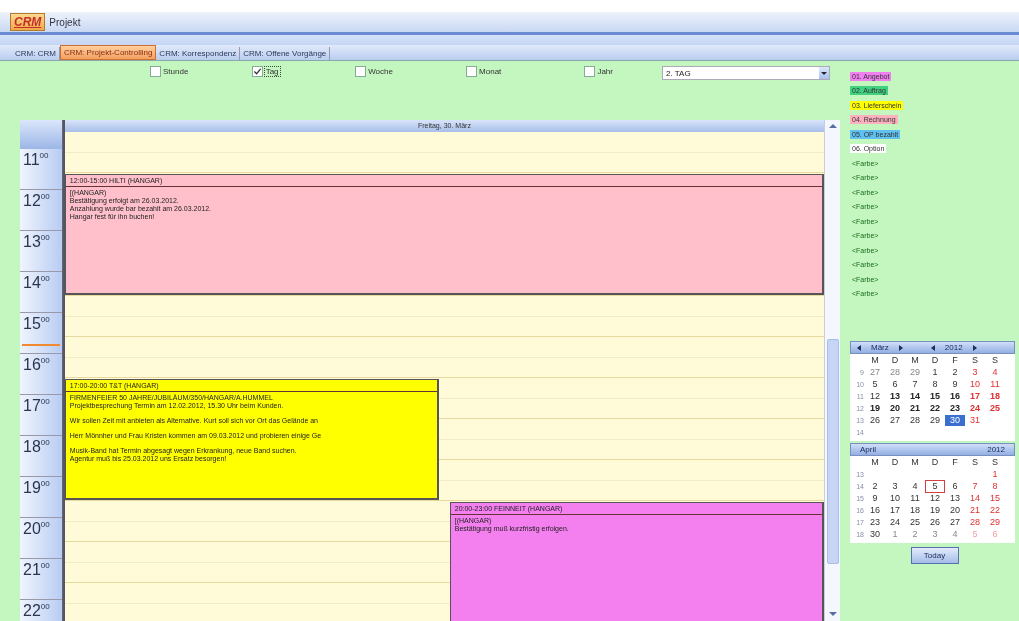  What do you see at coordinates (934, 555) in the screenshot?
I see `today-button: Today` at bounding box center [934, 555].